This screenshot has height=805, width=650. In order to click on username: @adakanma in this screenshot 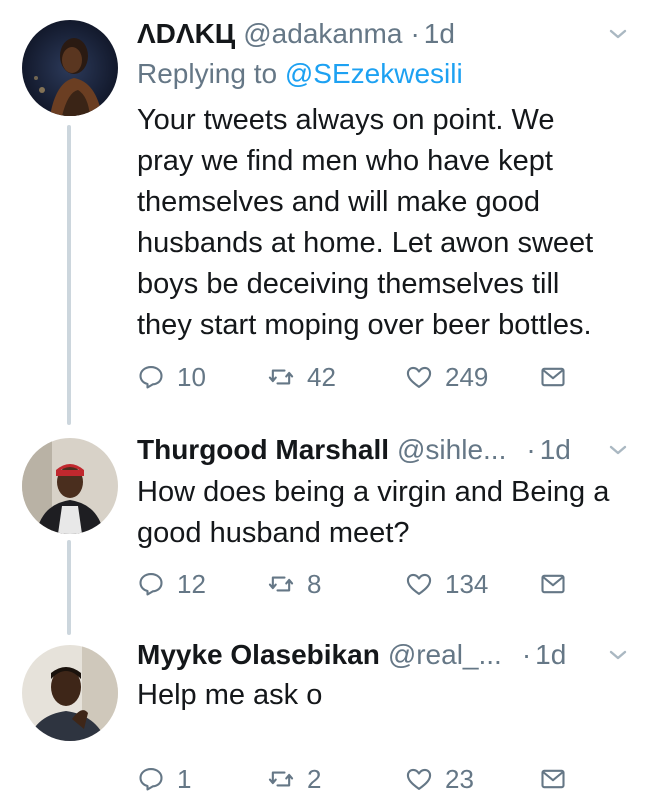, I will do `click(322, 34)`.